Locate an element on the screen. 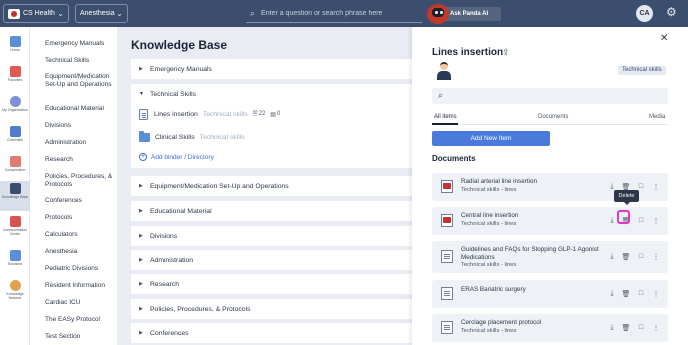  category-item: Calculators is located at coordinates (80, 235).